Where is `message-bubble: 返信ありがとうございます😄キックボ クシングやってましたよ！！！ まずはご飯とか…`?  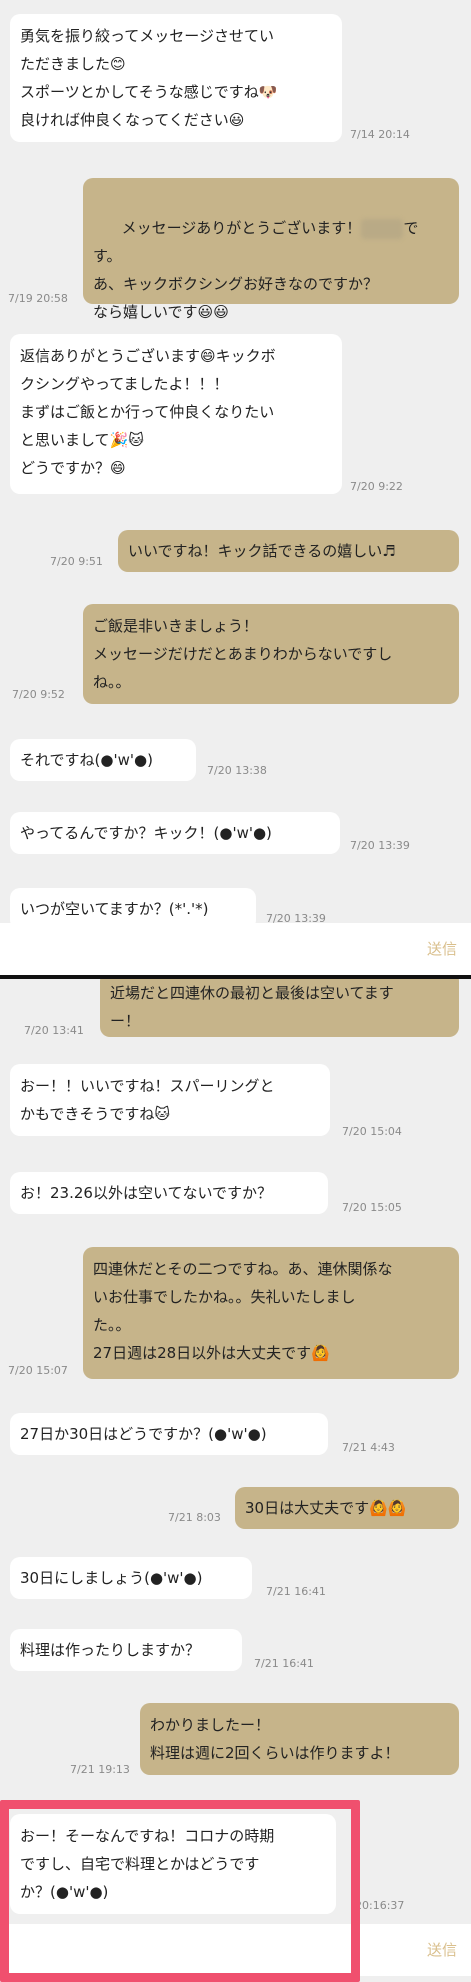 message-bubble: 返信ありがとうございます😄キックボ クシングやってましたよ！！！ まずはご飯とか… is located at coordinates (176, 414).